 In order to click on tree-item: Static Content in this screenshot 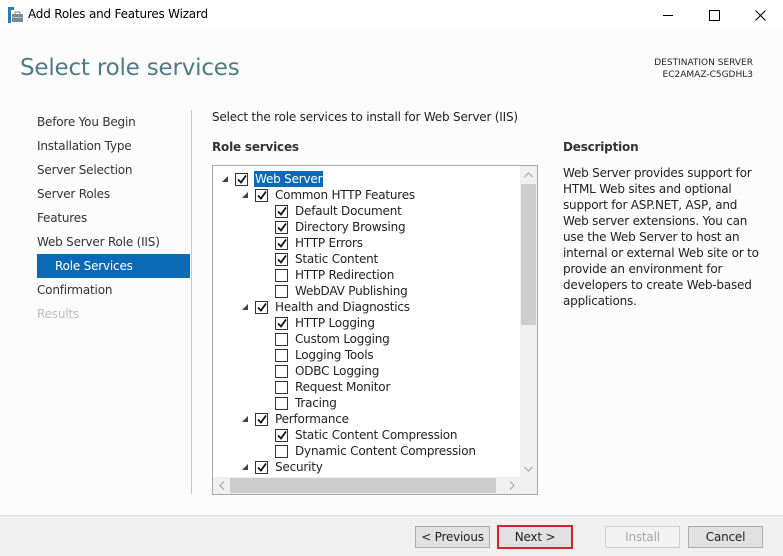, I will do `click(366, 259)`.